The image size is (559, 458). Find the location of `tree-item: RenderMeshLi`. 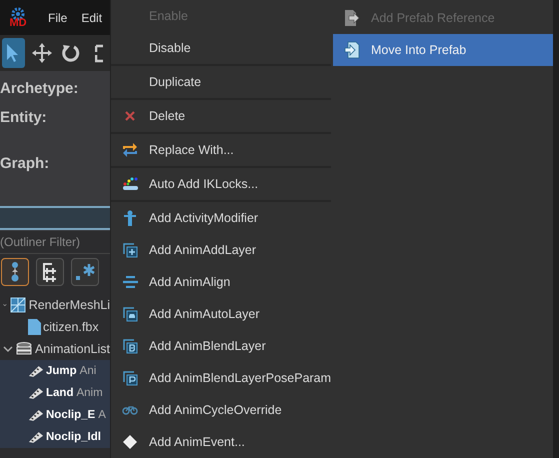

tree-item: RenderMeshLi is located at coordinates (69, 305).